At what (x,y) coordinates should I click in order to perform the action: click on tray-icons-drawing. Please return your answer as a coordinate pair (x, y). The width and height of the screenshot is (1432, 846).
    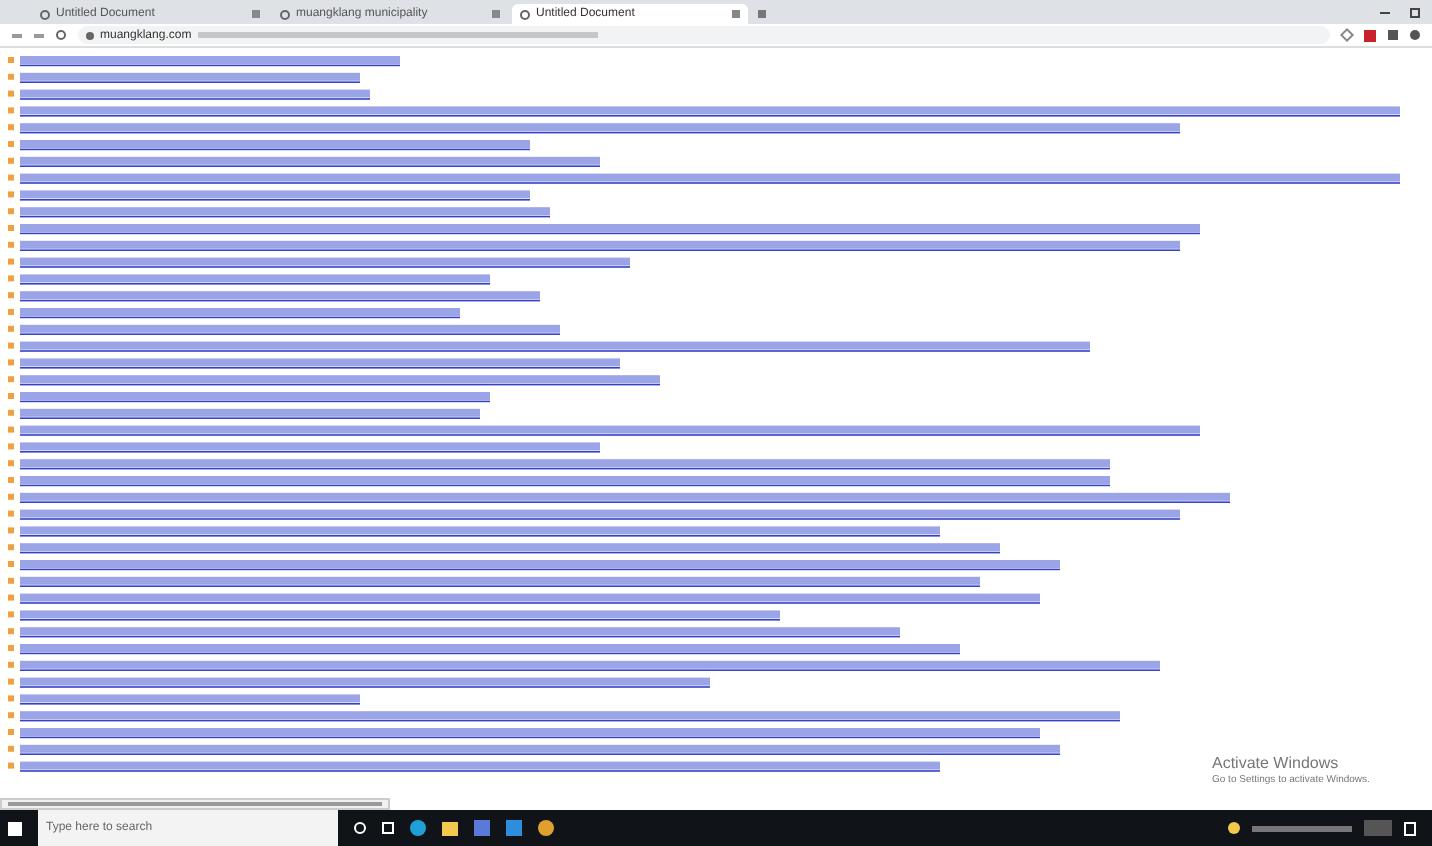
    Looking at the image, I should click on (1302, 828).